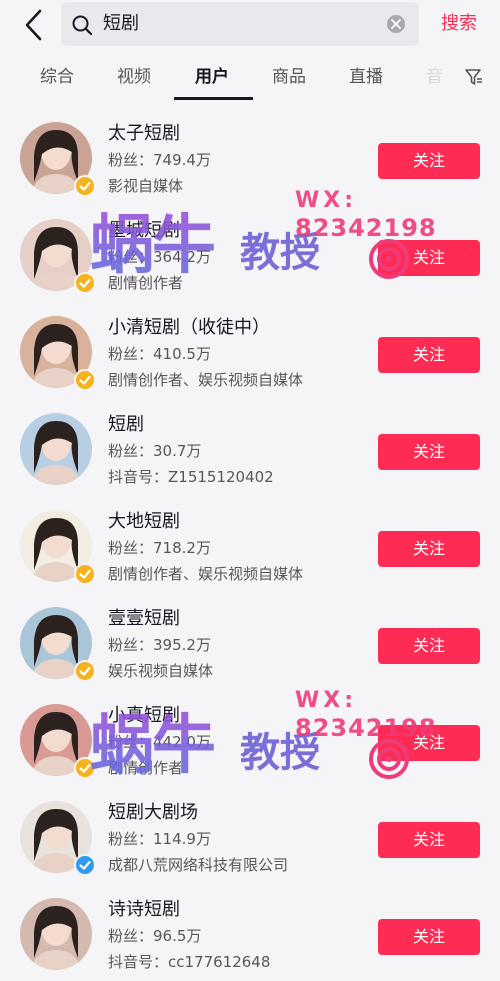  I want to click on follower-count: 粉丝：718.2万, so click(159, 548).